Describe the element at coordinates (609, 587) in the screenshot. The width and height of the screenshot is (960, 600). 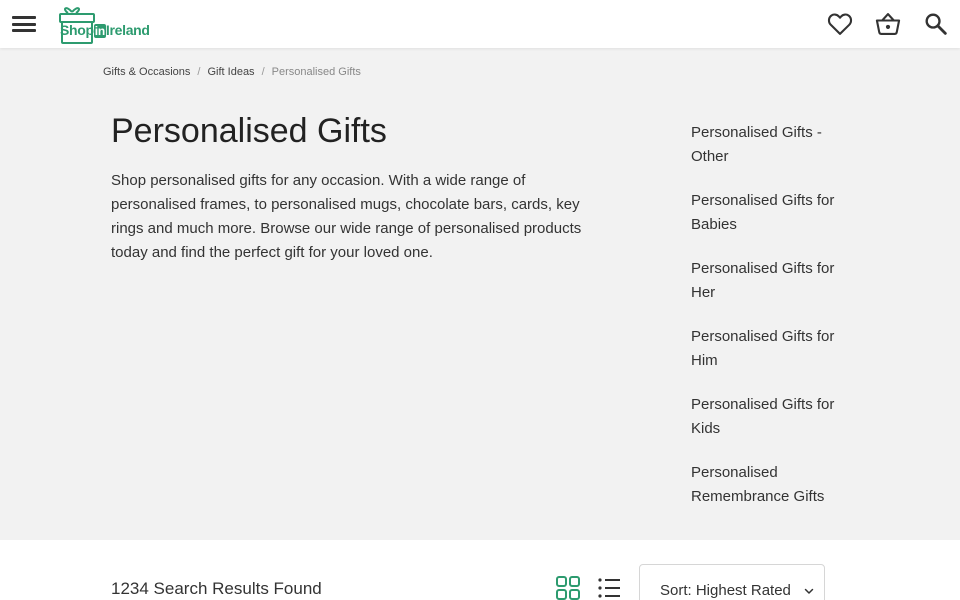
I see `list-view-icon` at that location.